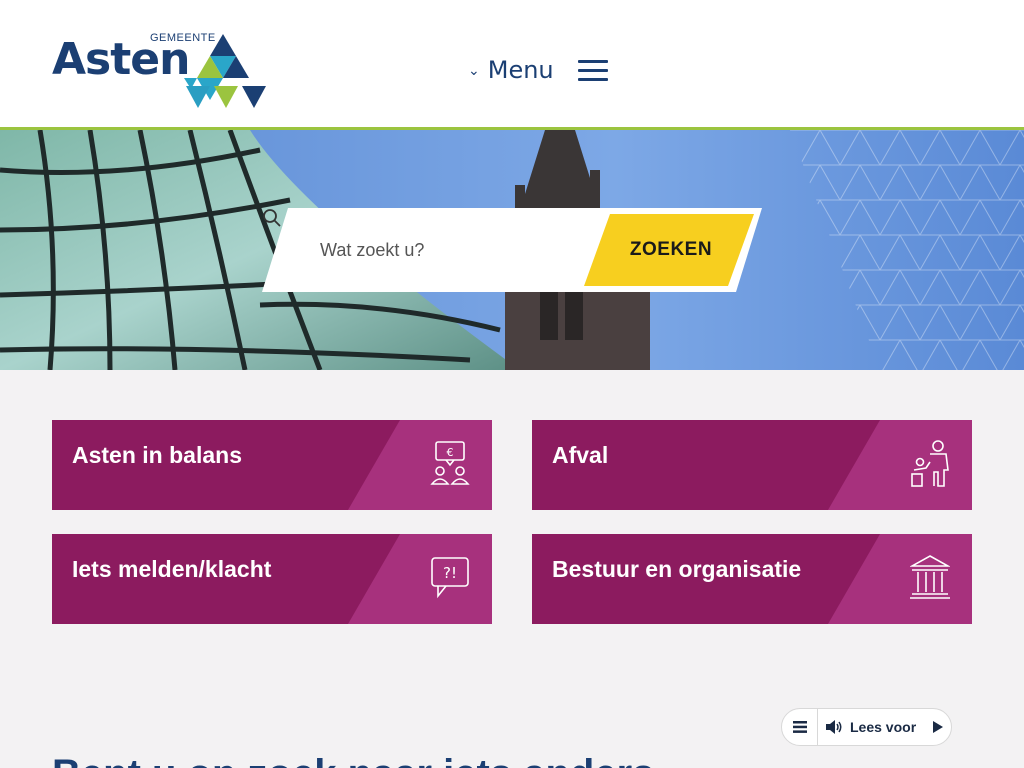 Image resolution: width=1024 pixels, height=768 pixels. I want to click on logo-triangles-icon, so click(225, 71).